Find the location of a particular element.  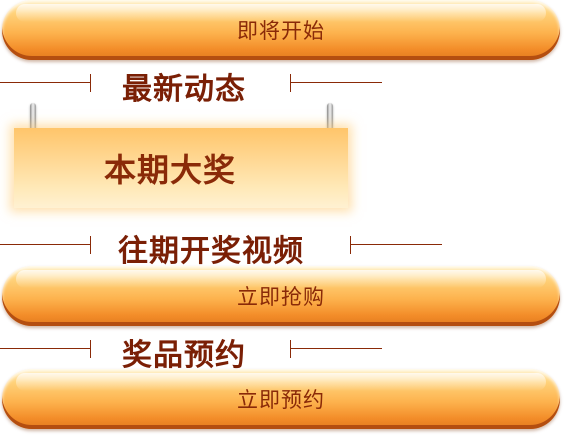

current-prize-sign: 本期大奖 is located at coordinates (181, 168).